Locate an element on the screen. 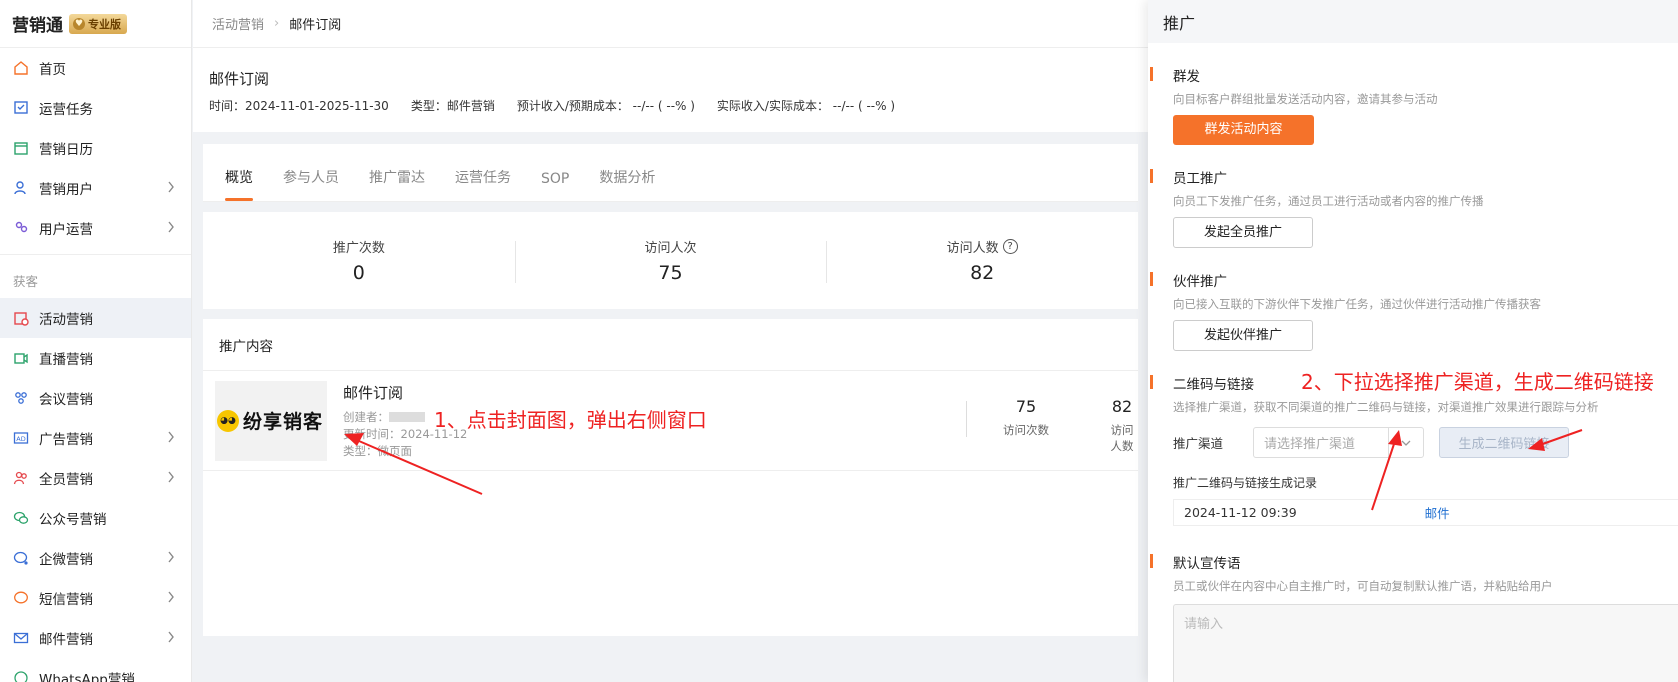 The height and width of the screenshot is (682, 1678). record-time: 2024-11-12 09:39 is located at coordinates (1240, 512).